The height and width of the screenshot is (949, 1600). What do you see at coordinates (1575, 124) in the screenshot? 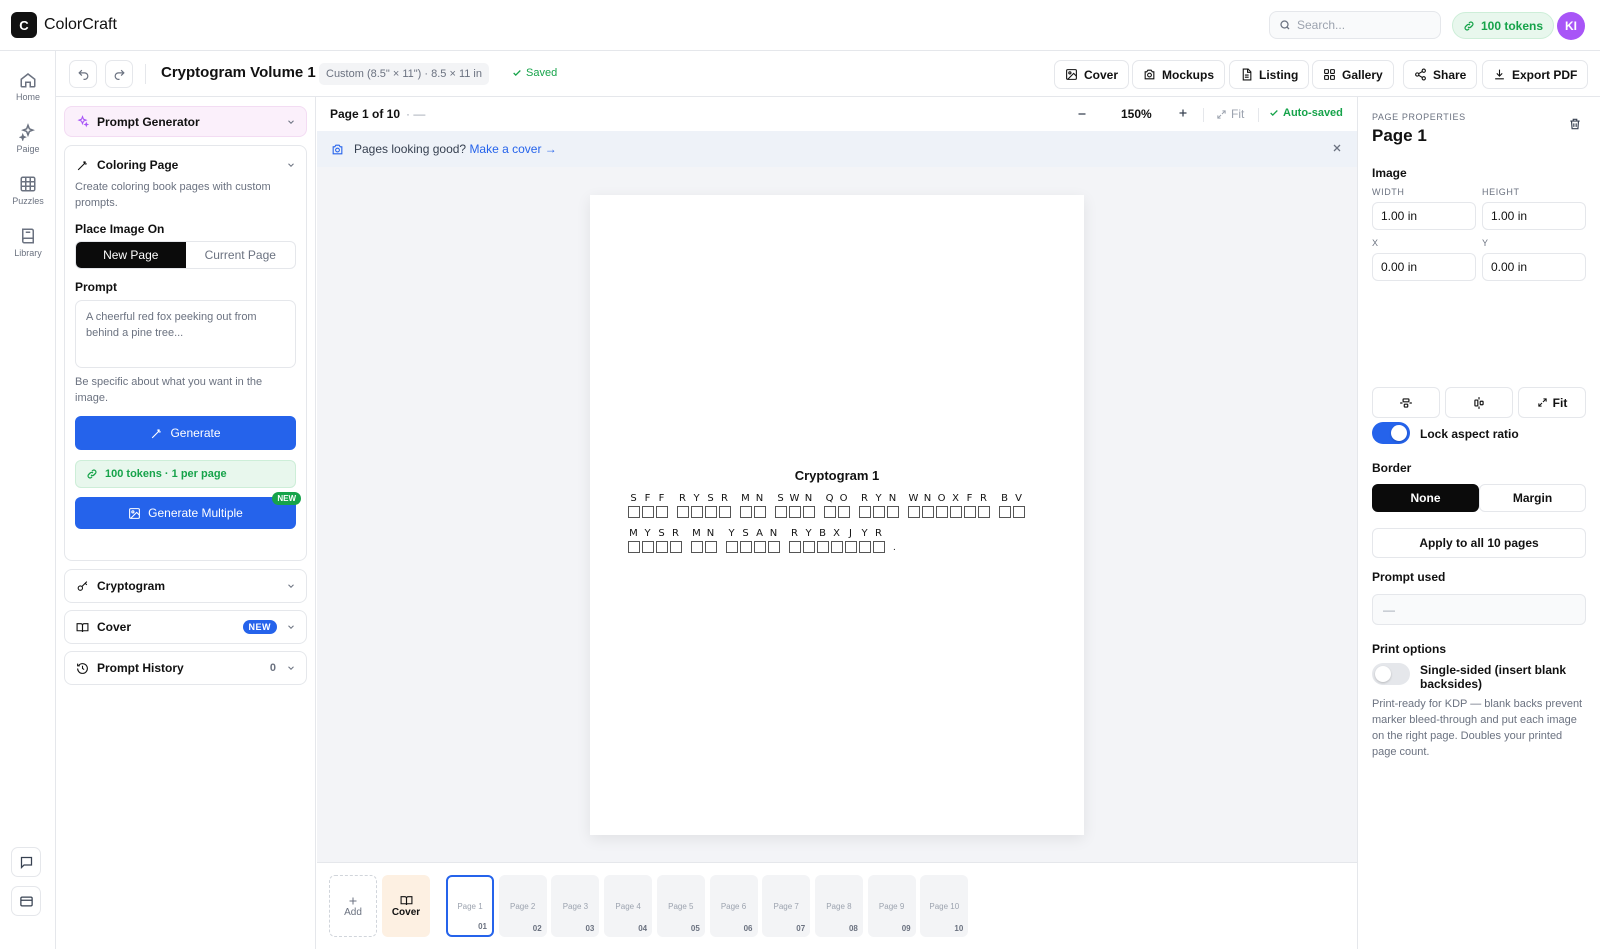
I see `trash-icon` at bounding box center [1575, 124].